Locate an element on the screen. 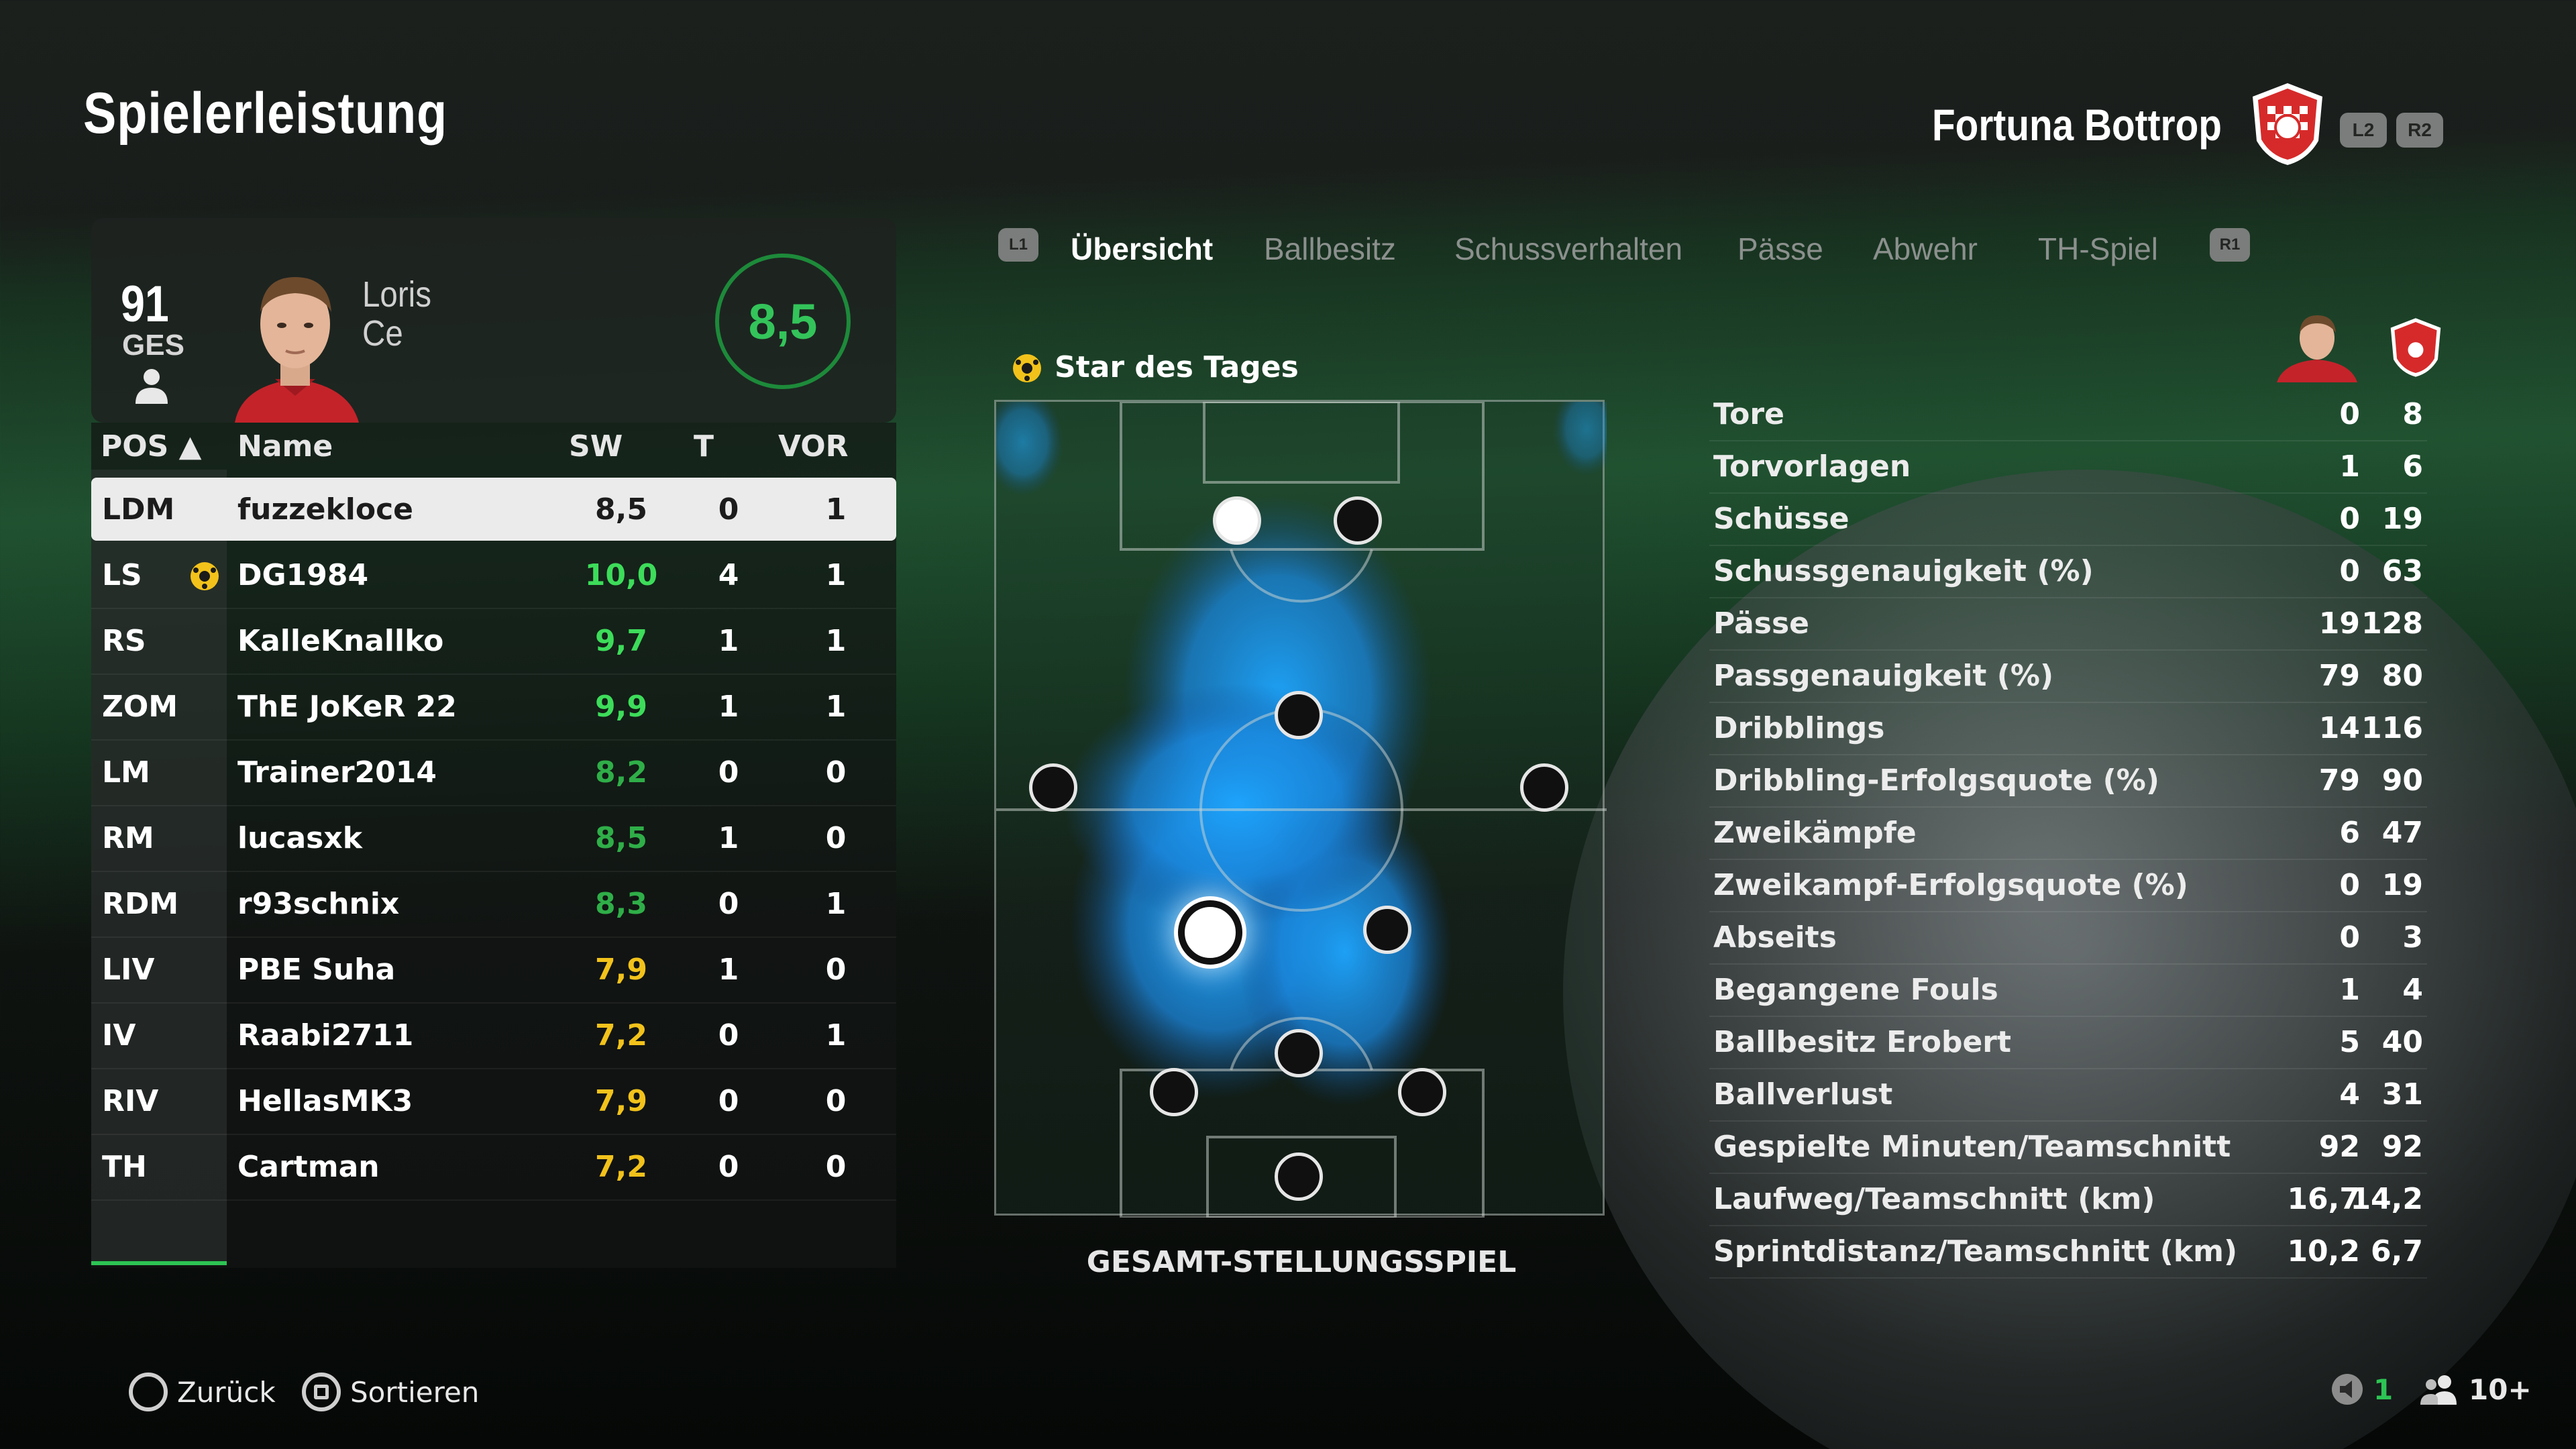 This screenshot has height=1449, width=2576. l1-button: L1 is located at coordinates (1018, 245).